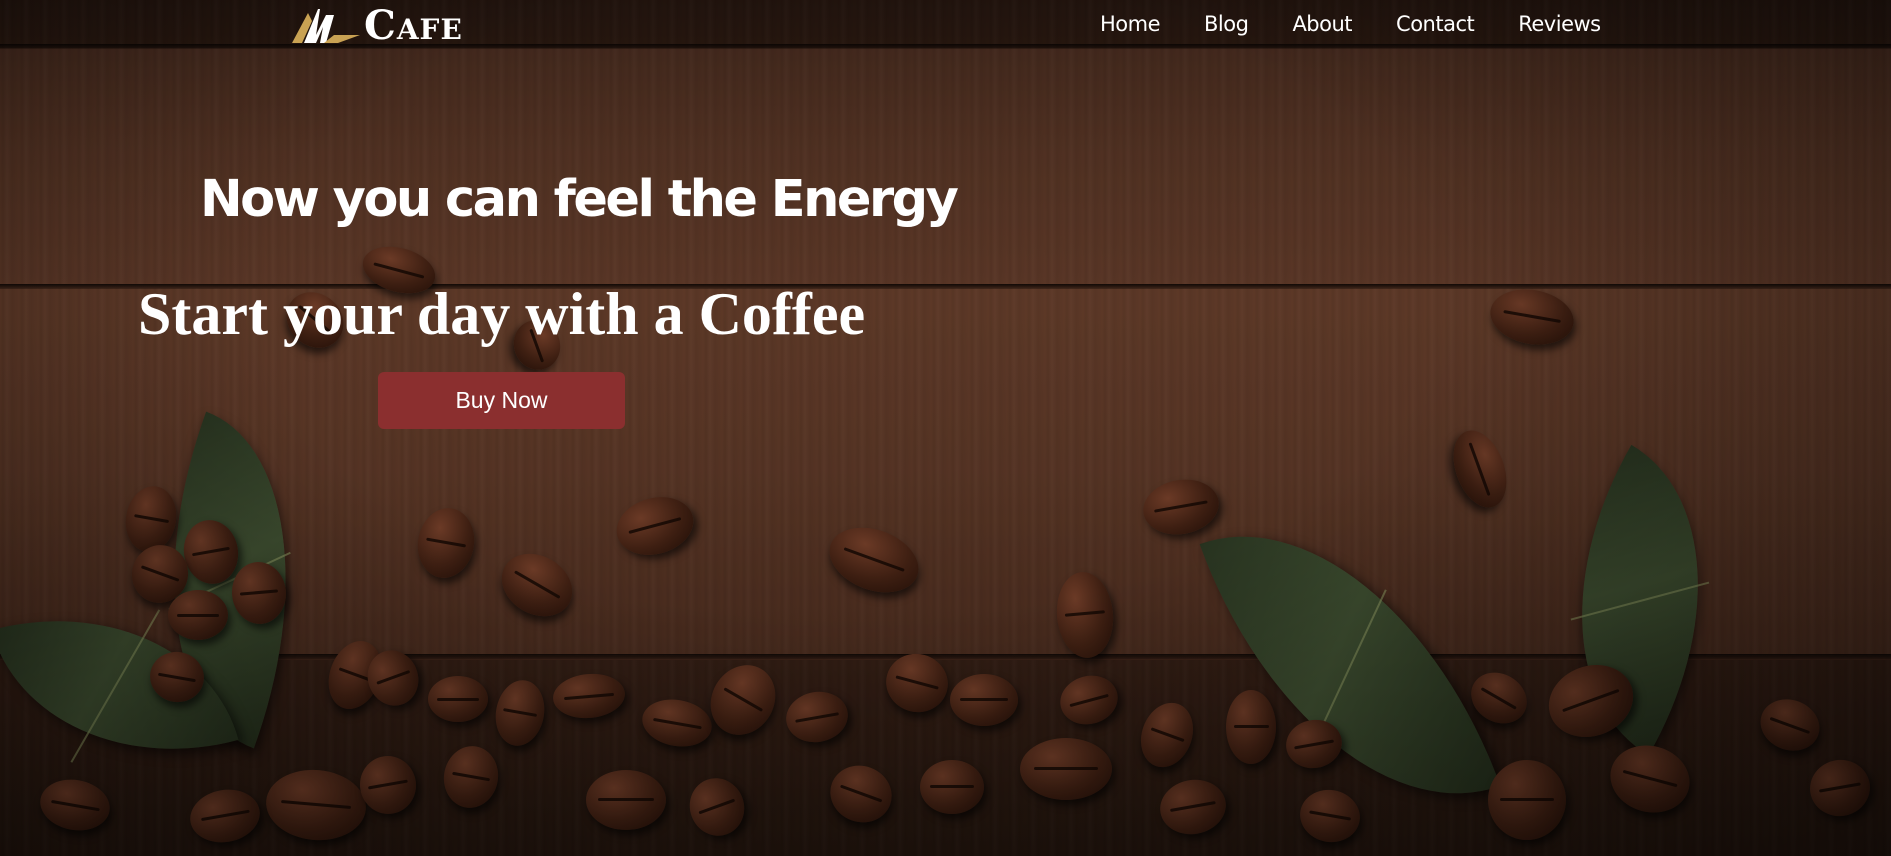  I want to click on hero-subtitle: Now you can feel the Energy, so click(579, 199).